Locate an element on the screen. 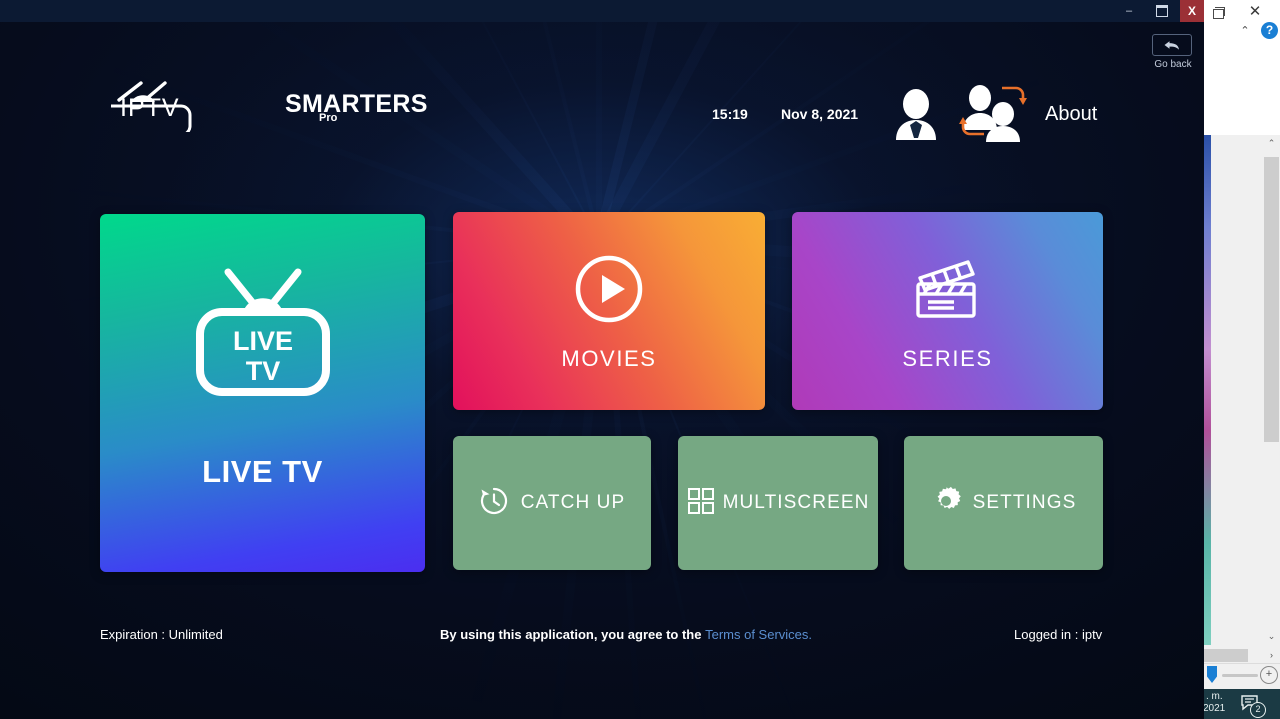  close-button: X is located at coordinates (1192, 11).